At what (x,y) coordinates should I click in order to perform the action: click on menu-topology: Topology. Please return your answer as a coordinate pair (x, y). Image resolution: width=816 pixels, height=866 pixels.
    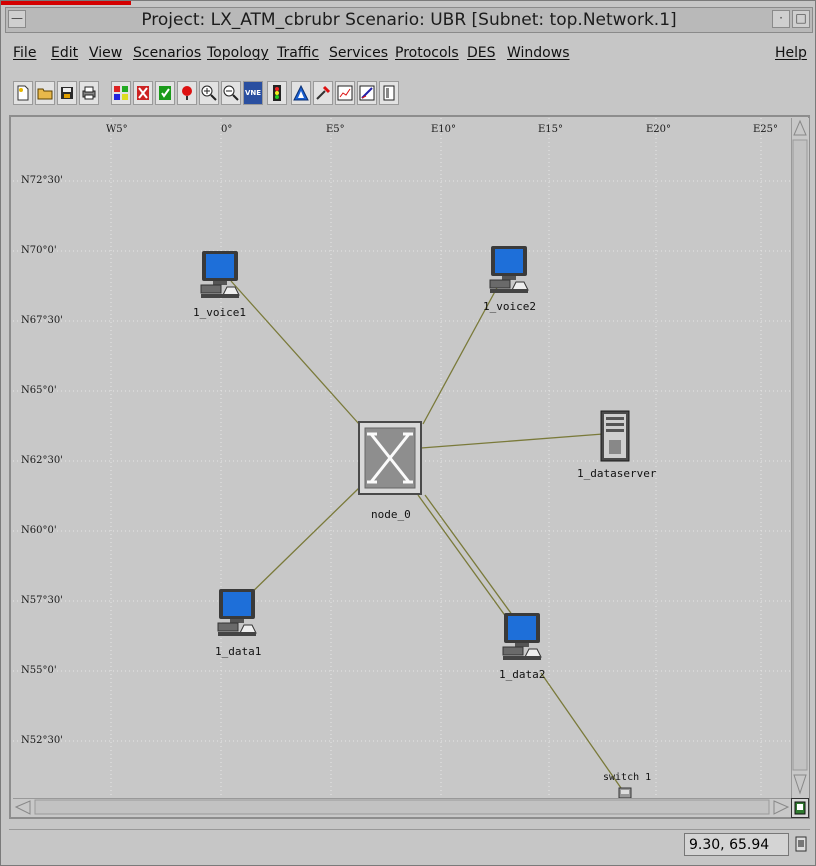
    Looking at the image, I should click on (238, 53).